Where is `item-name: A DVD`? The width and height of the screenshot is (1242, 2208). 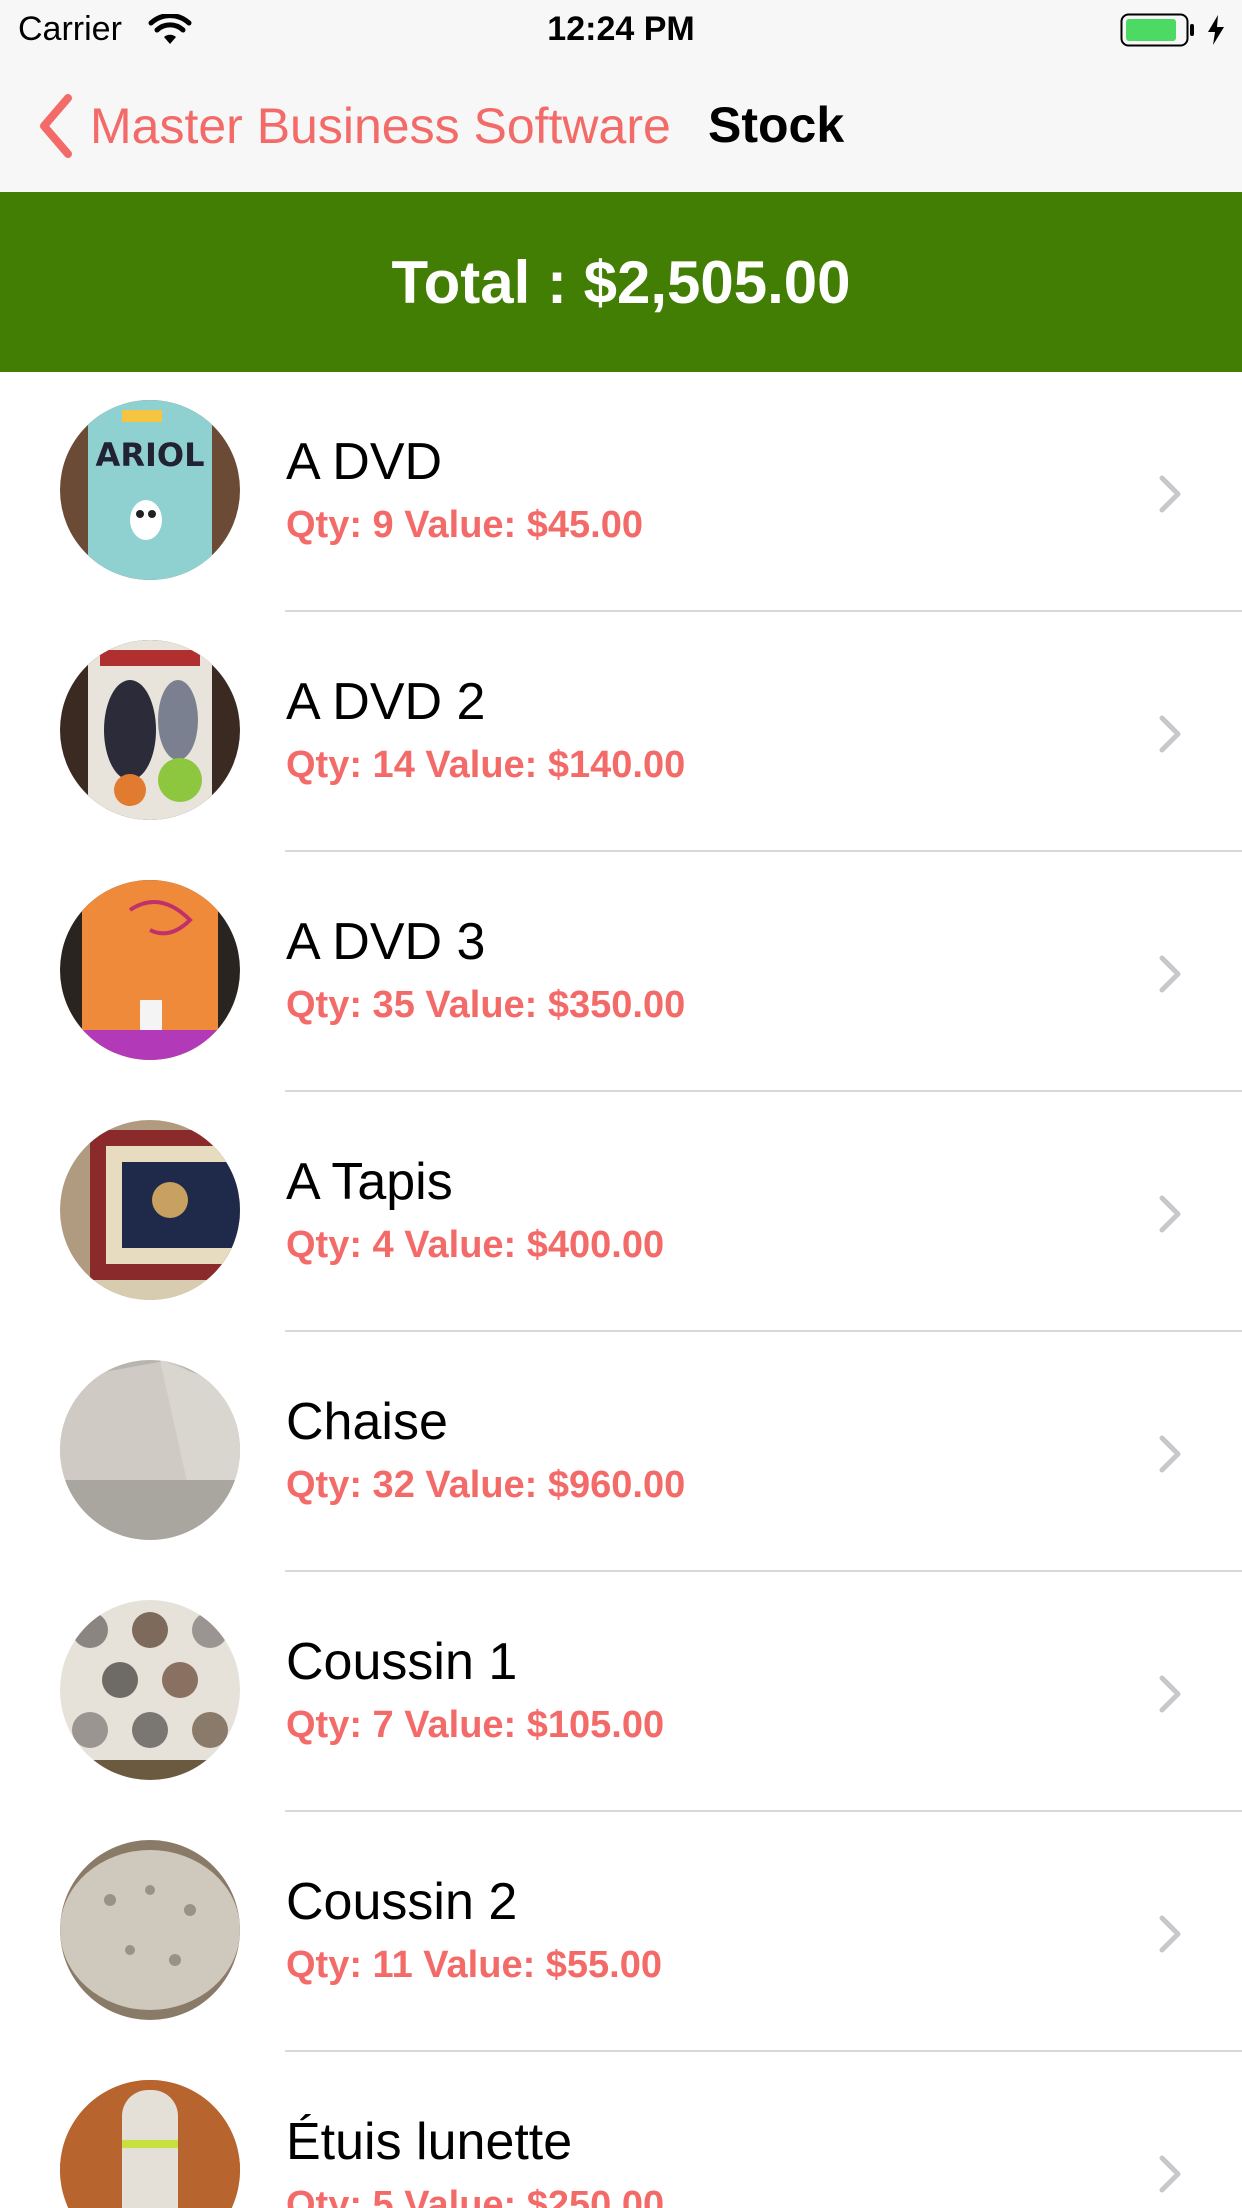 item-name: A DVD is located at coordinates (364, 462).